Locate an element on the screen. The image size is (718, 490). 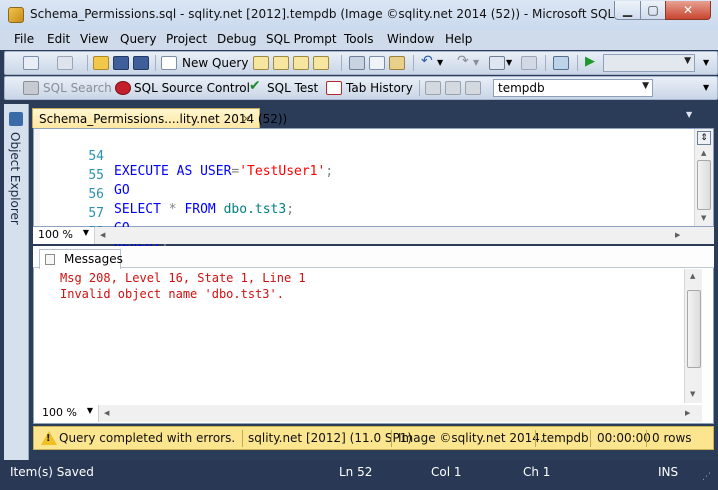
results-scroll-thumb is located at coordinates (694, 329).